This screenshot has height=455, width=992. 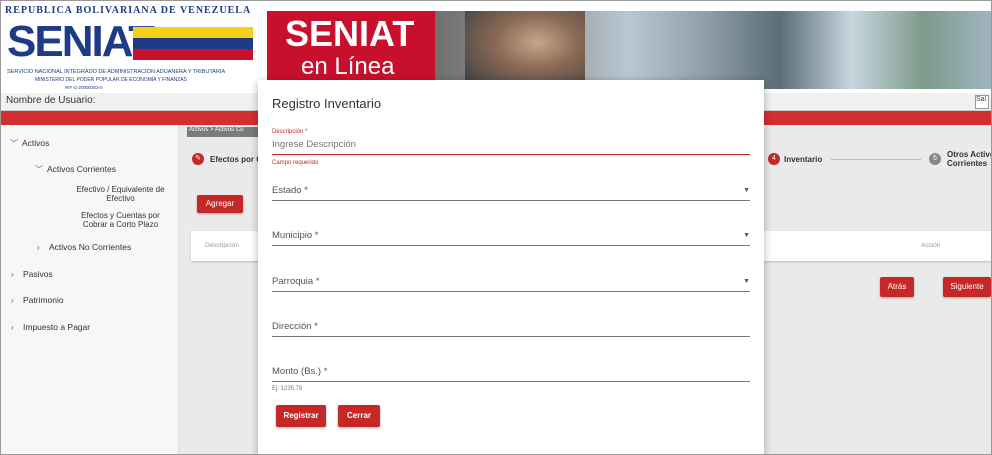 I want to click on breadcrumb: Activos > Activos Co, so click(x=223, y=132).